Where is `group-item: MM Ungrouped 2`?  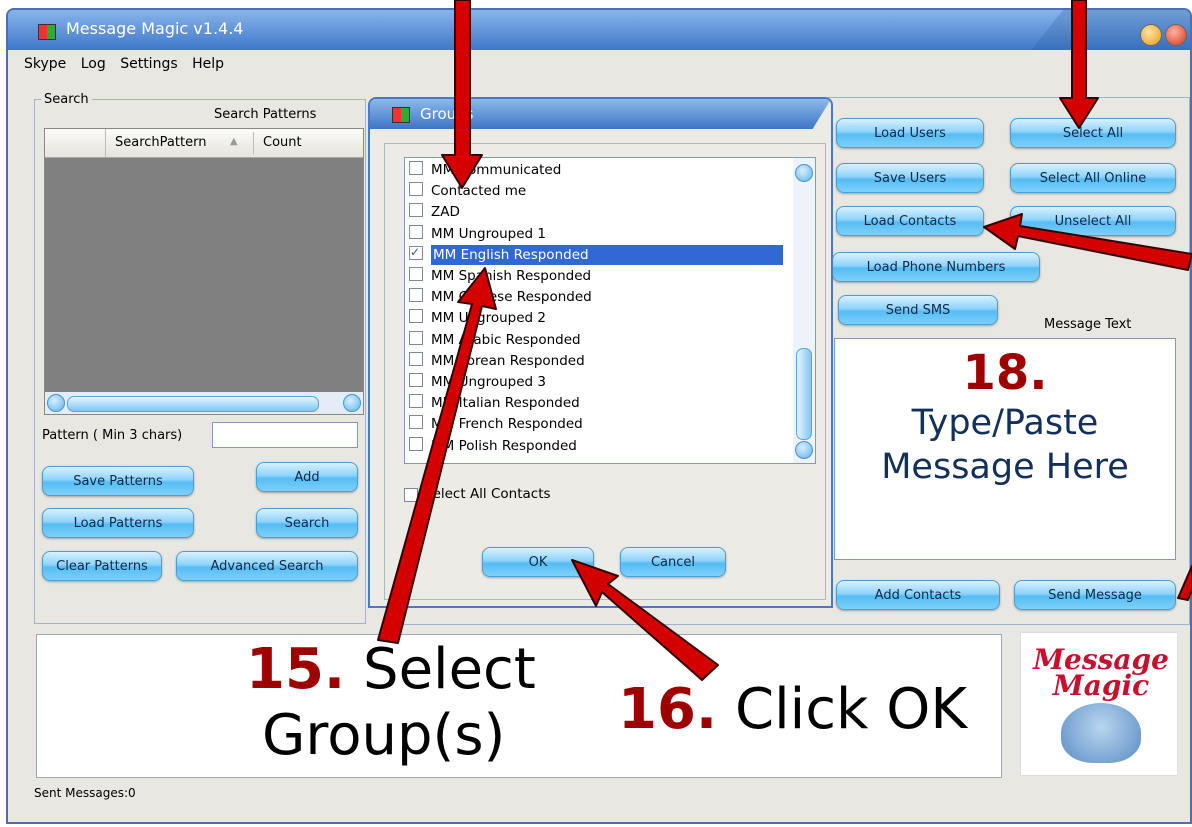 group-item: MM Ungrouped 2 is located at coordinates (477, 318).